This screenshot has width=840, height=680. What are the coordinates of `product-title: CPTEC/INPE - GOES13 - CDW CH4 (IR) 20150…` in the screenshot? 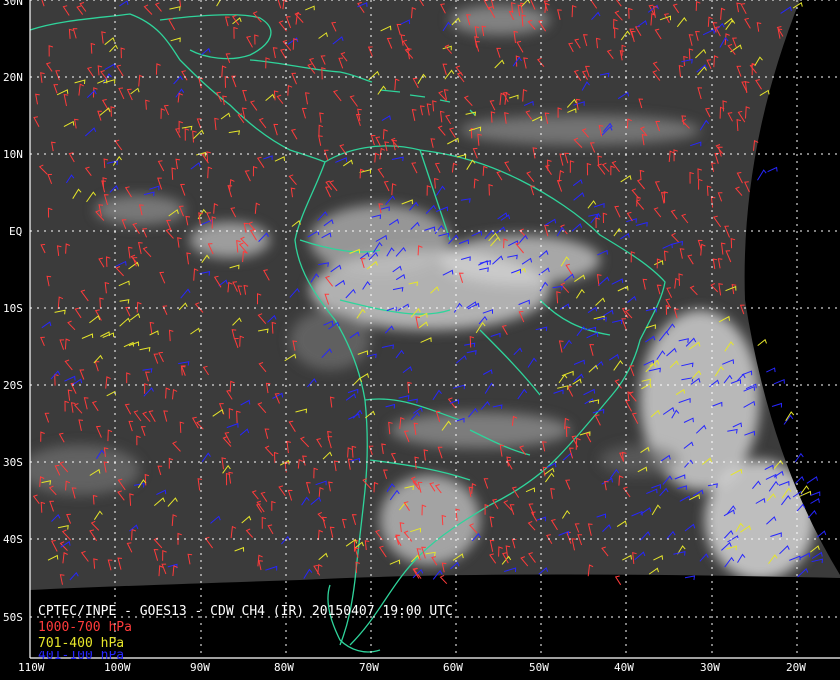 It's located at (245, 611).